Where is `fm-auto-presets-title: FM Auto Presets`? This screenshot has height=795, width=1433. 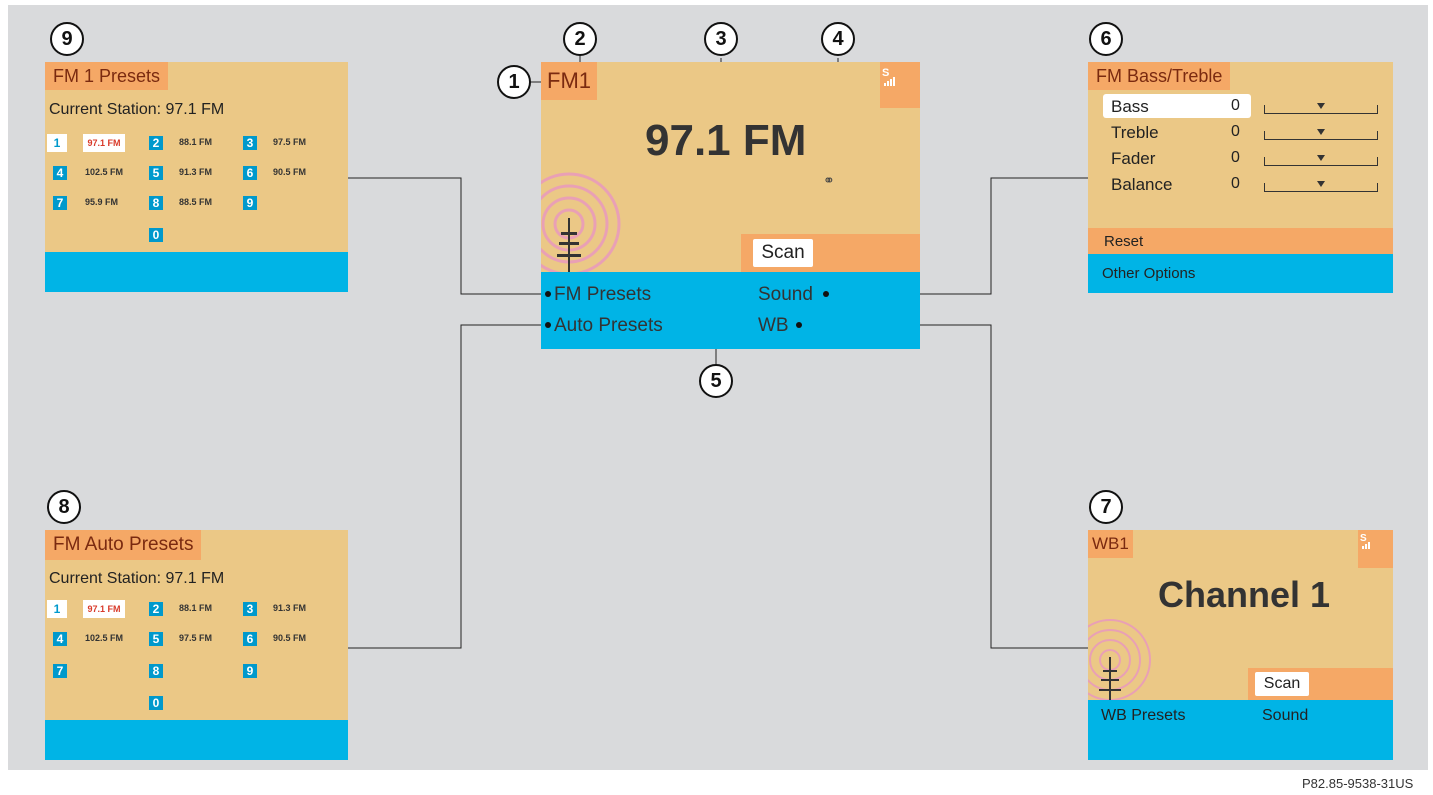 fm-auto-presets-title: FM Auto Presets is located at coordinates (123, 545).